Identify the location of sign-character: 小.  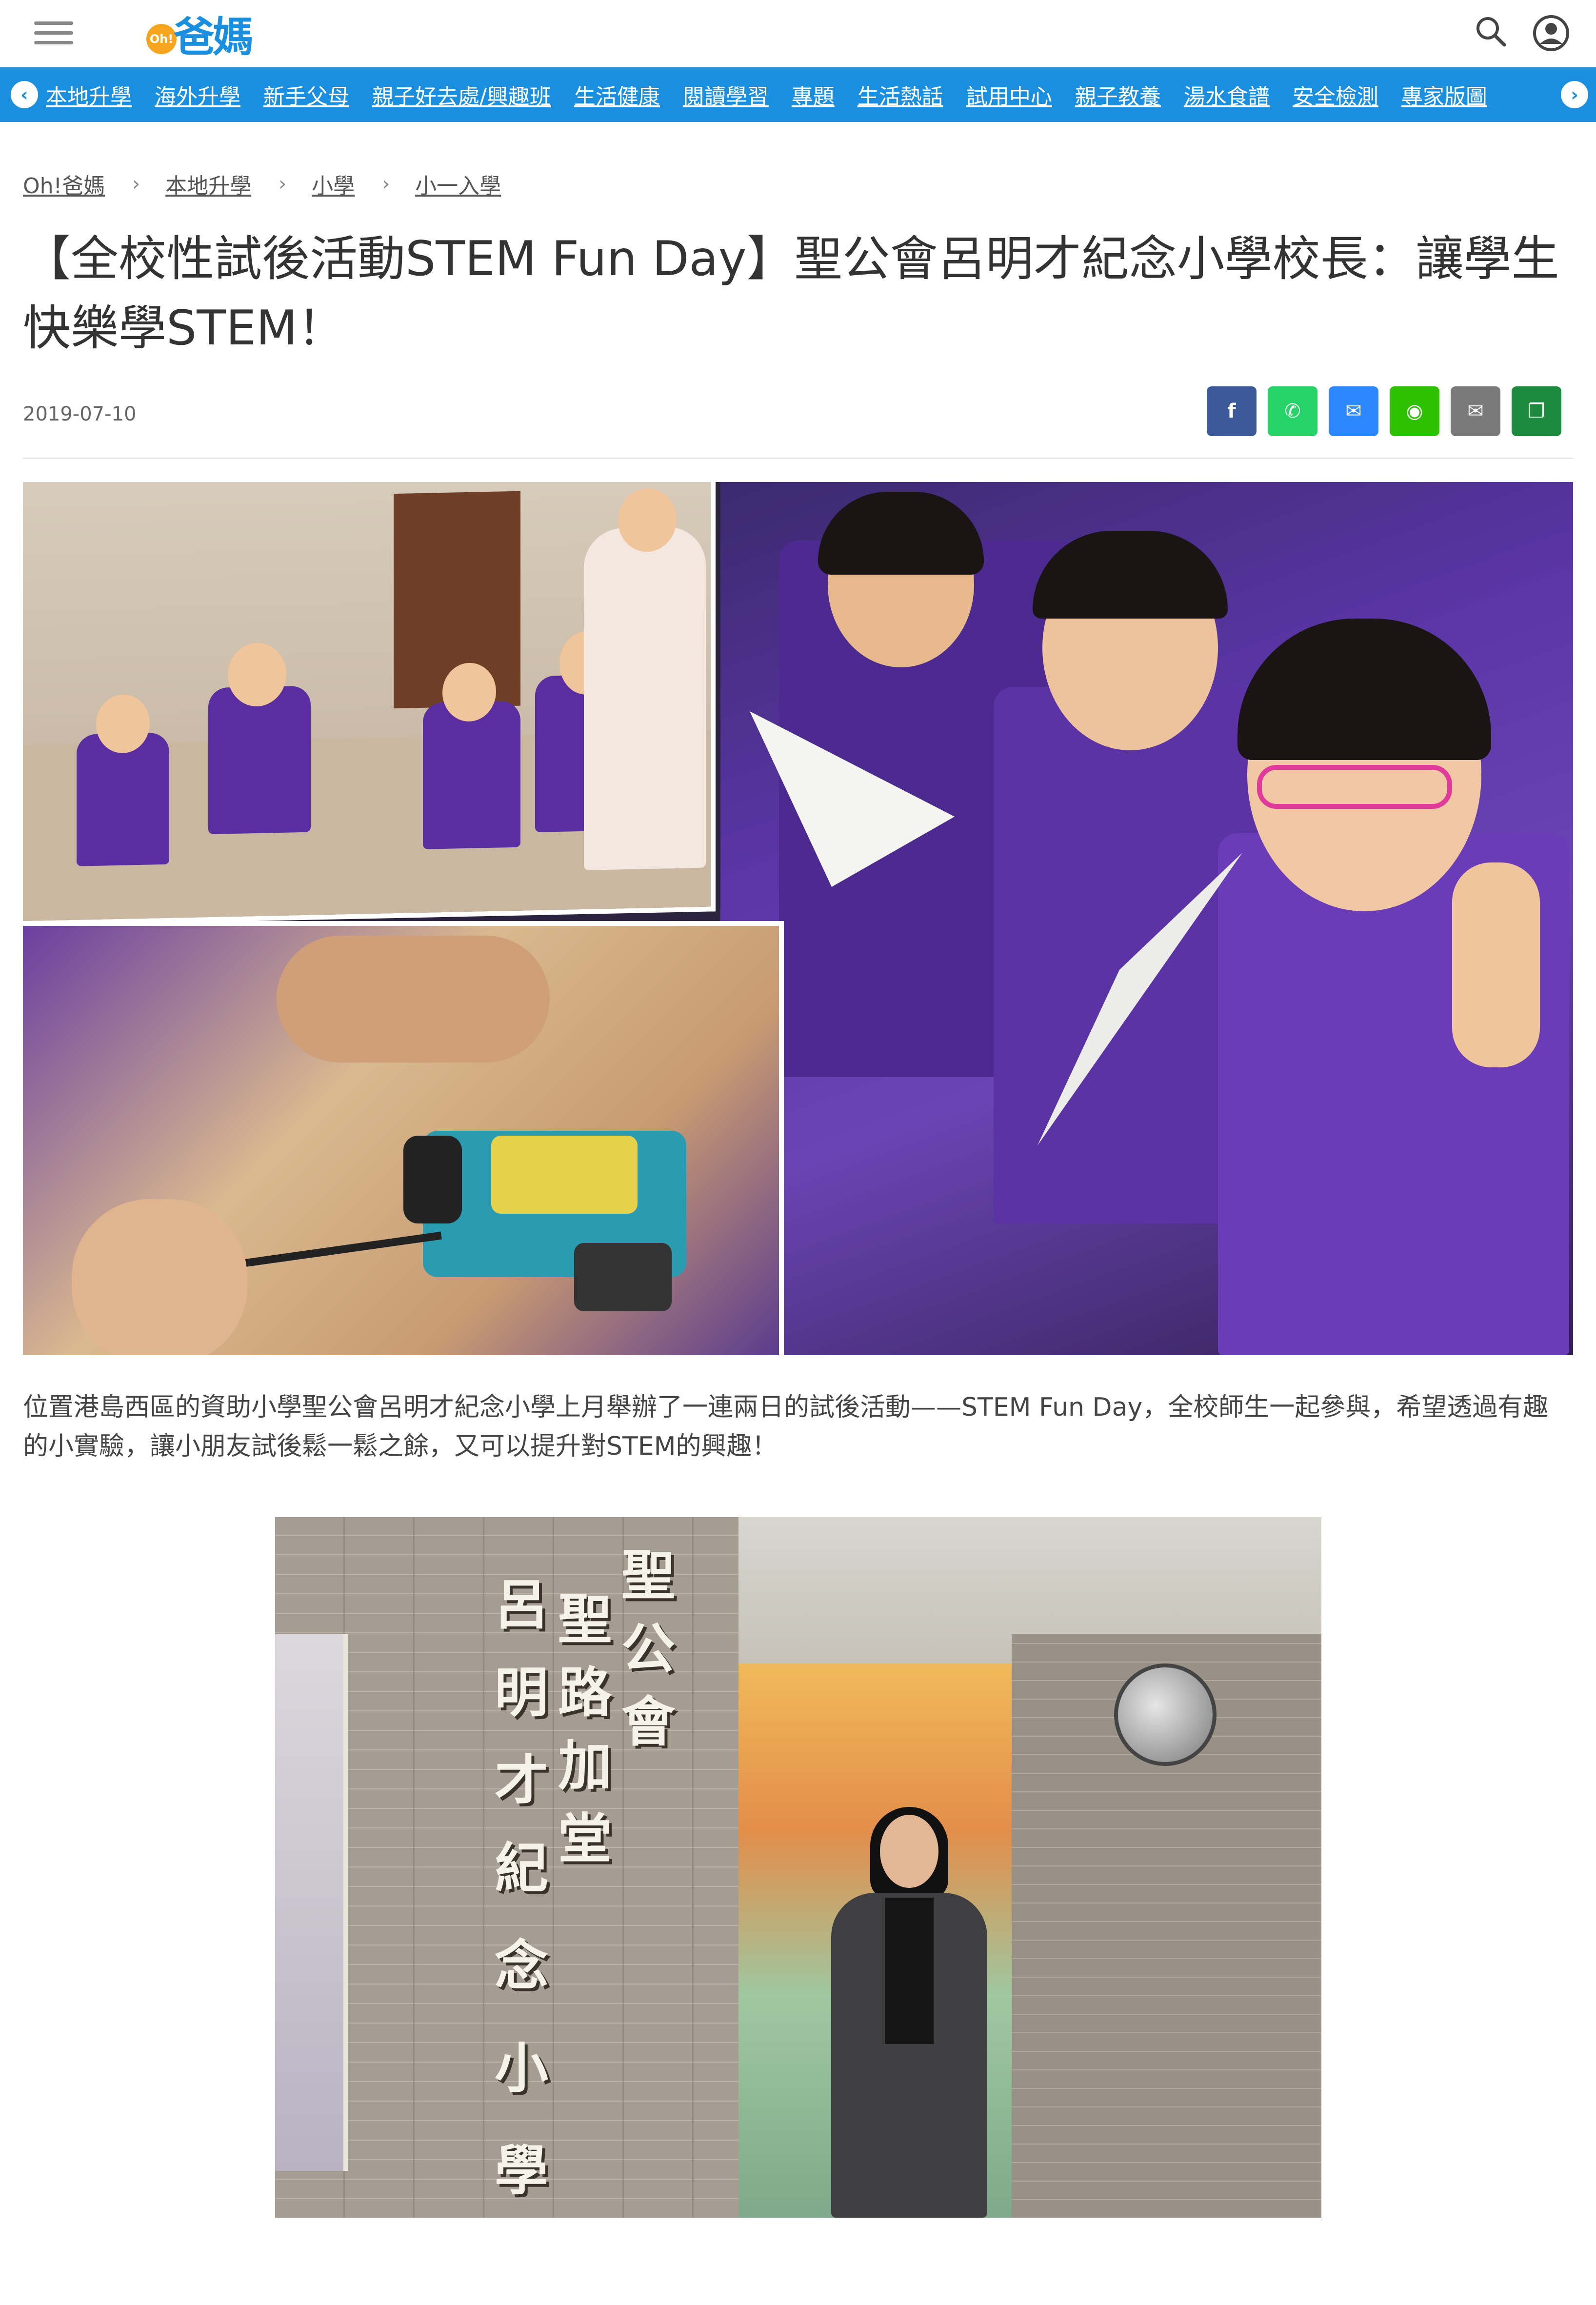
(521, 2068).